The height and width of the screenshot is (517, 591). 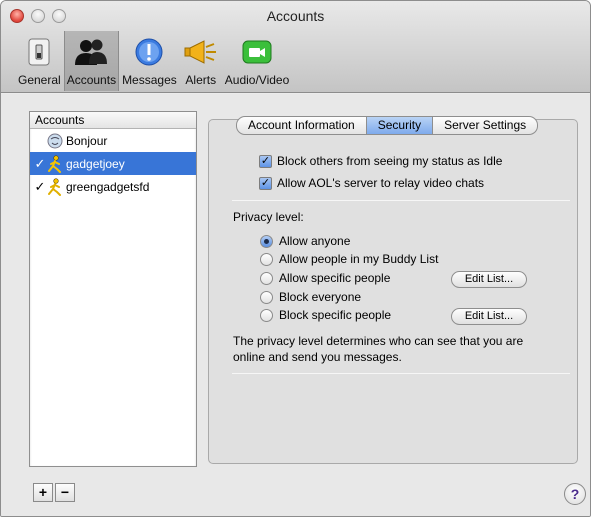 I want to click on toolbar-audio-video-label: Audio/Video, so click(x=257, y=80).